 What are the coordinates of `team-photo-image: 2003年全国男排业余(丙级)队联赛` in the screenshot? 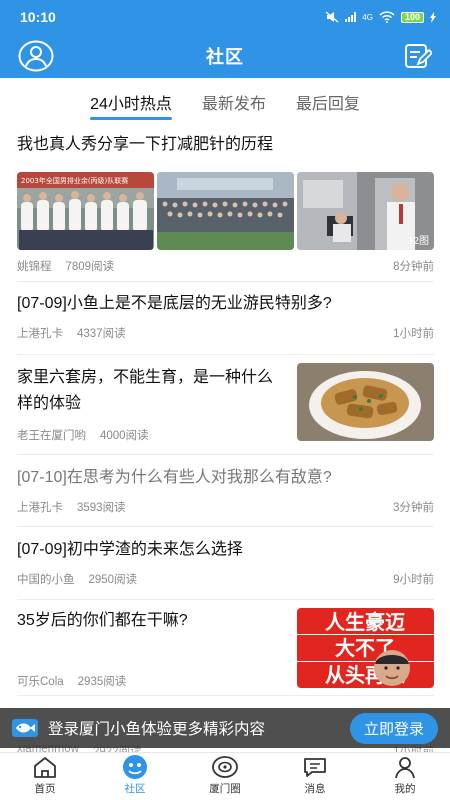 It's located at (85, 211).